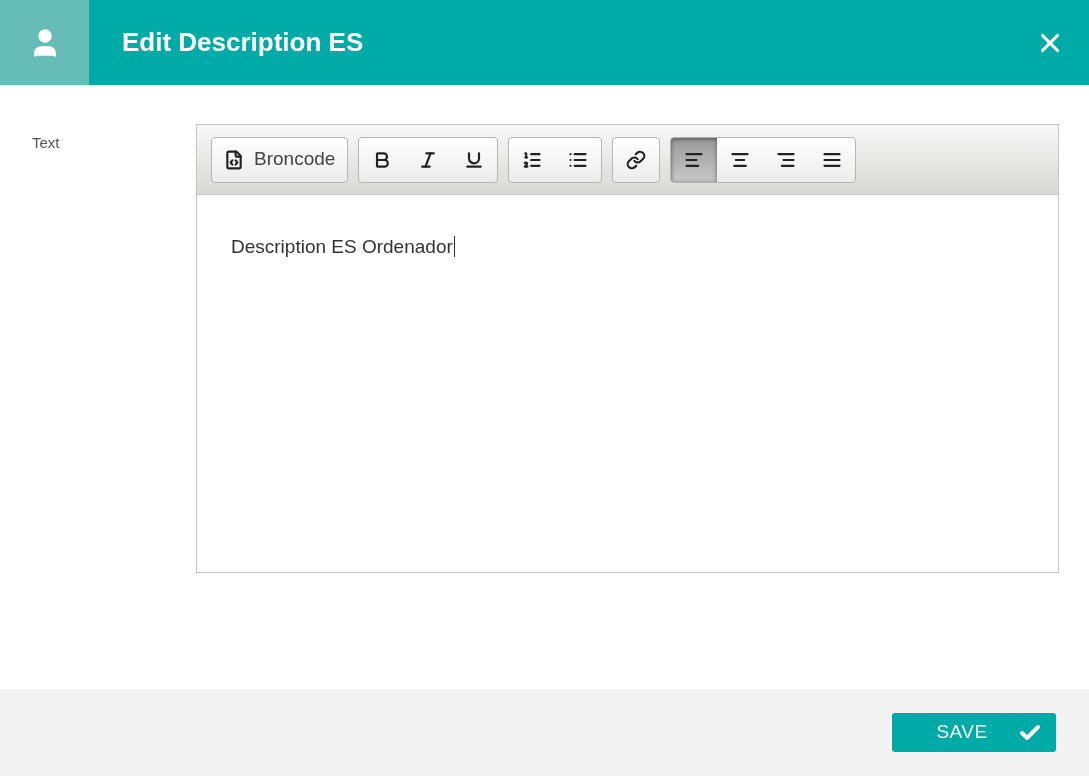 The image size is (1089, 776). What do you see at coordinates (694, 159) in the screenshot?
I see `toolbar-button` at bounding box center [694, 159].